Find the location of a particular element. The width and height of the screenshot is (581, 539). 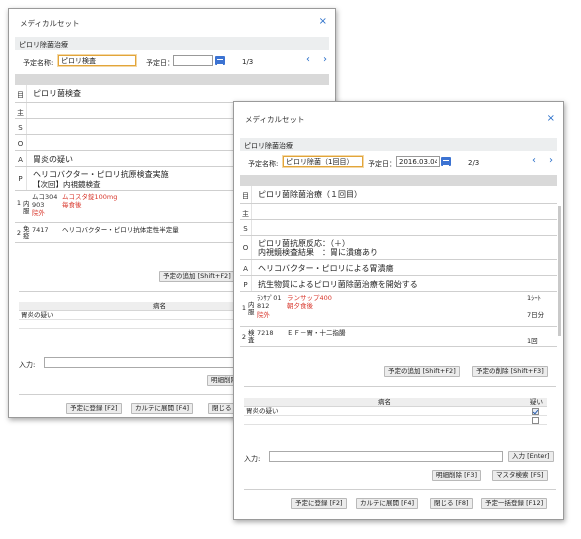

rx-line: 1回 is located at coordinates (407, 341).